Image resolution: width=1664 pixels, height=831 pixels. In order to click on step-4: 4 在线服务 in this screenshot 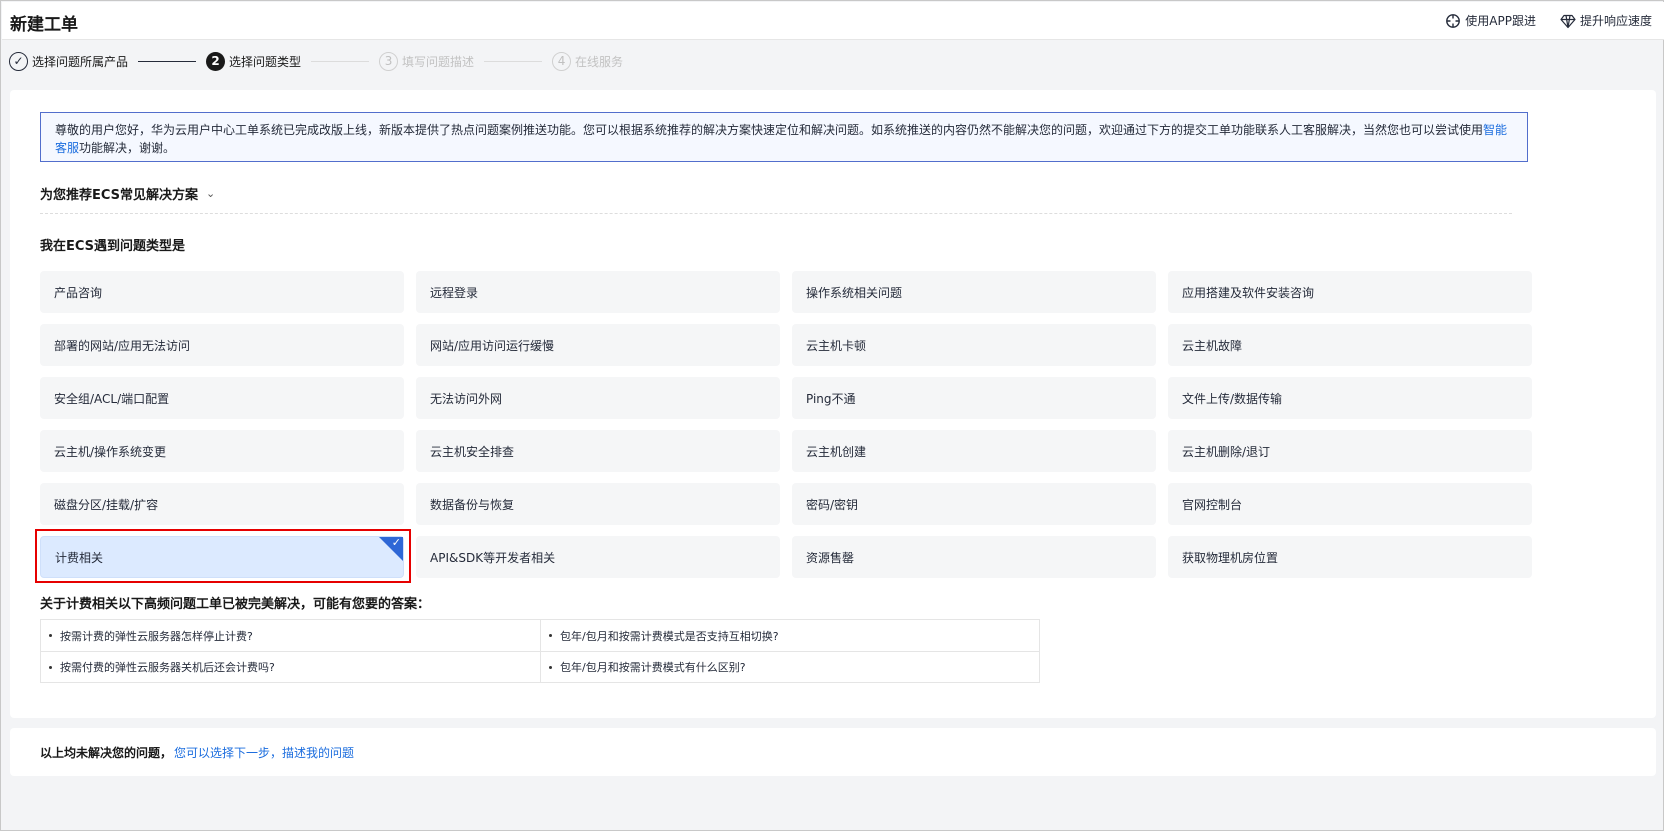, I will do `click(588, 61)`.